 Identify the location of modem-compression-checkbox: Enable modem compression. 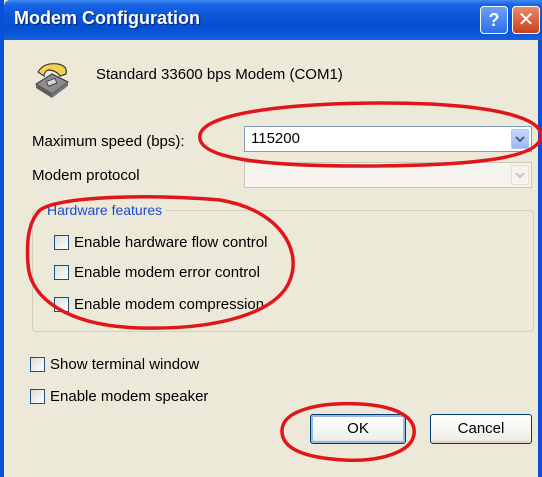
(159, 304).